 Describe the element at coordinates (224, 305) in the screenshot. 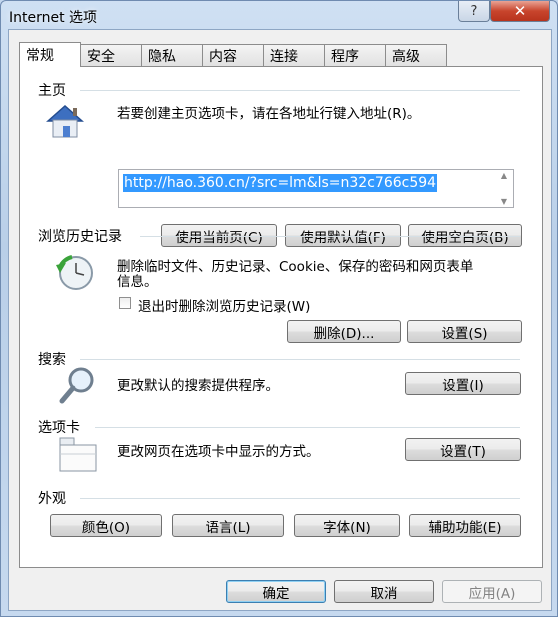

I see `delete-on-exit-label: 退出时删除浏览历史记录(W)` at that location.